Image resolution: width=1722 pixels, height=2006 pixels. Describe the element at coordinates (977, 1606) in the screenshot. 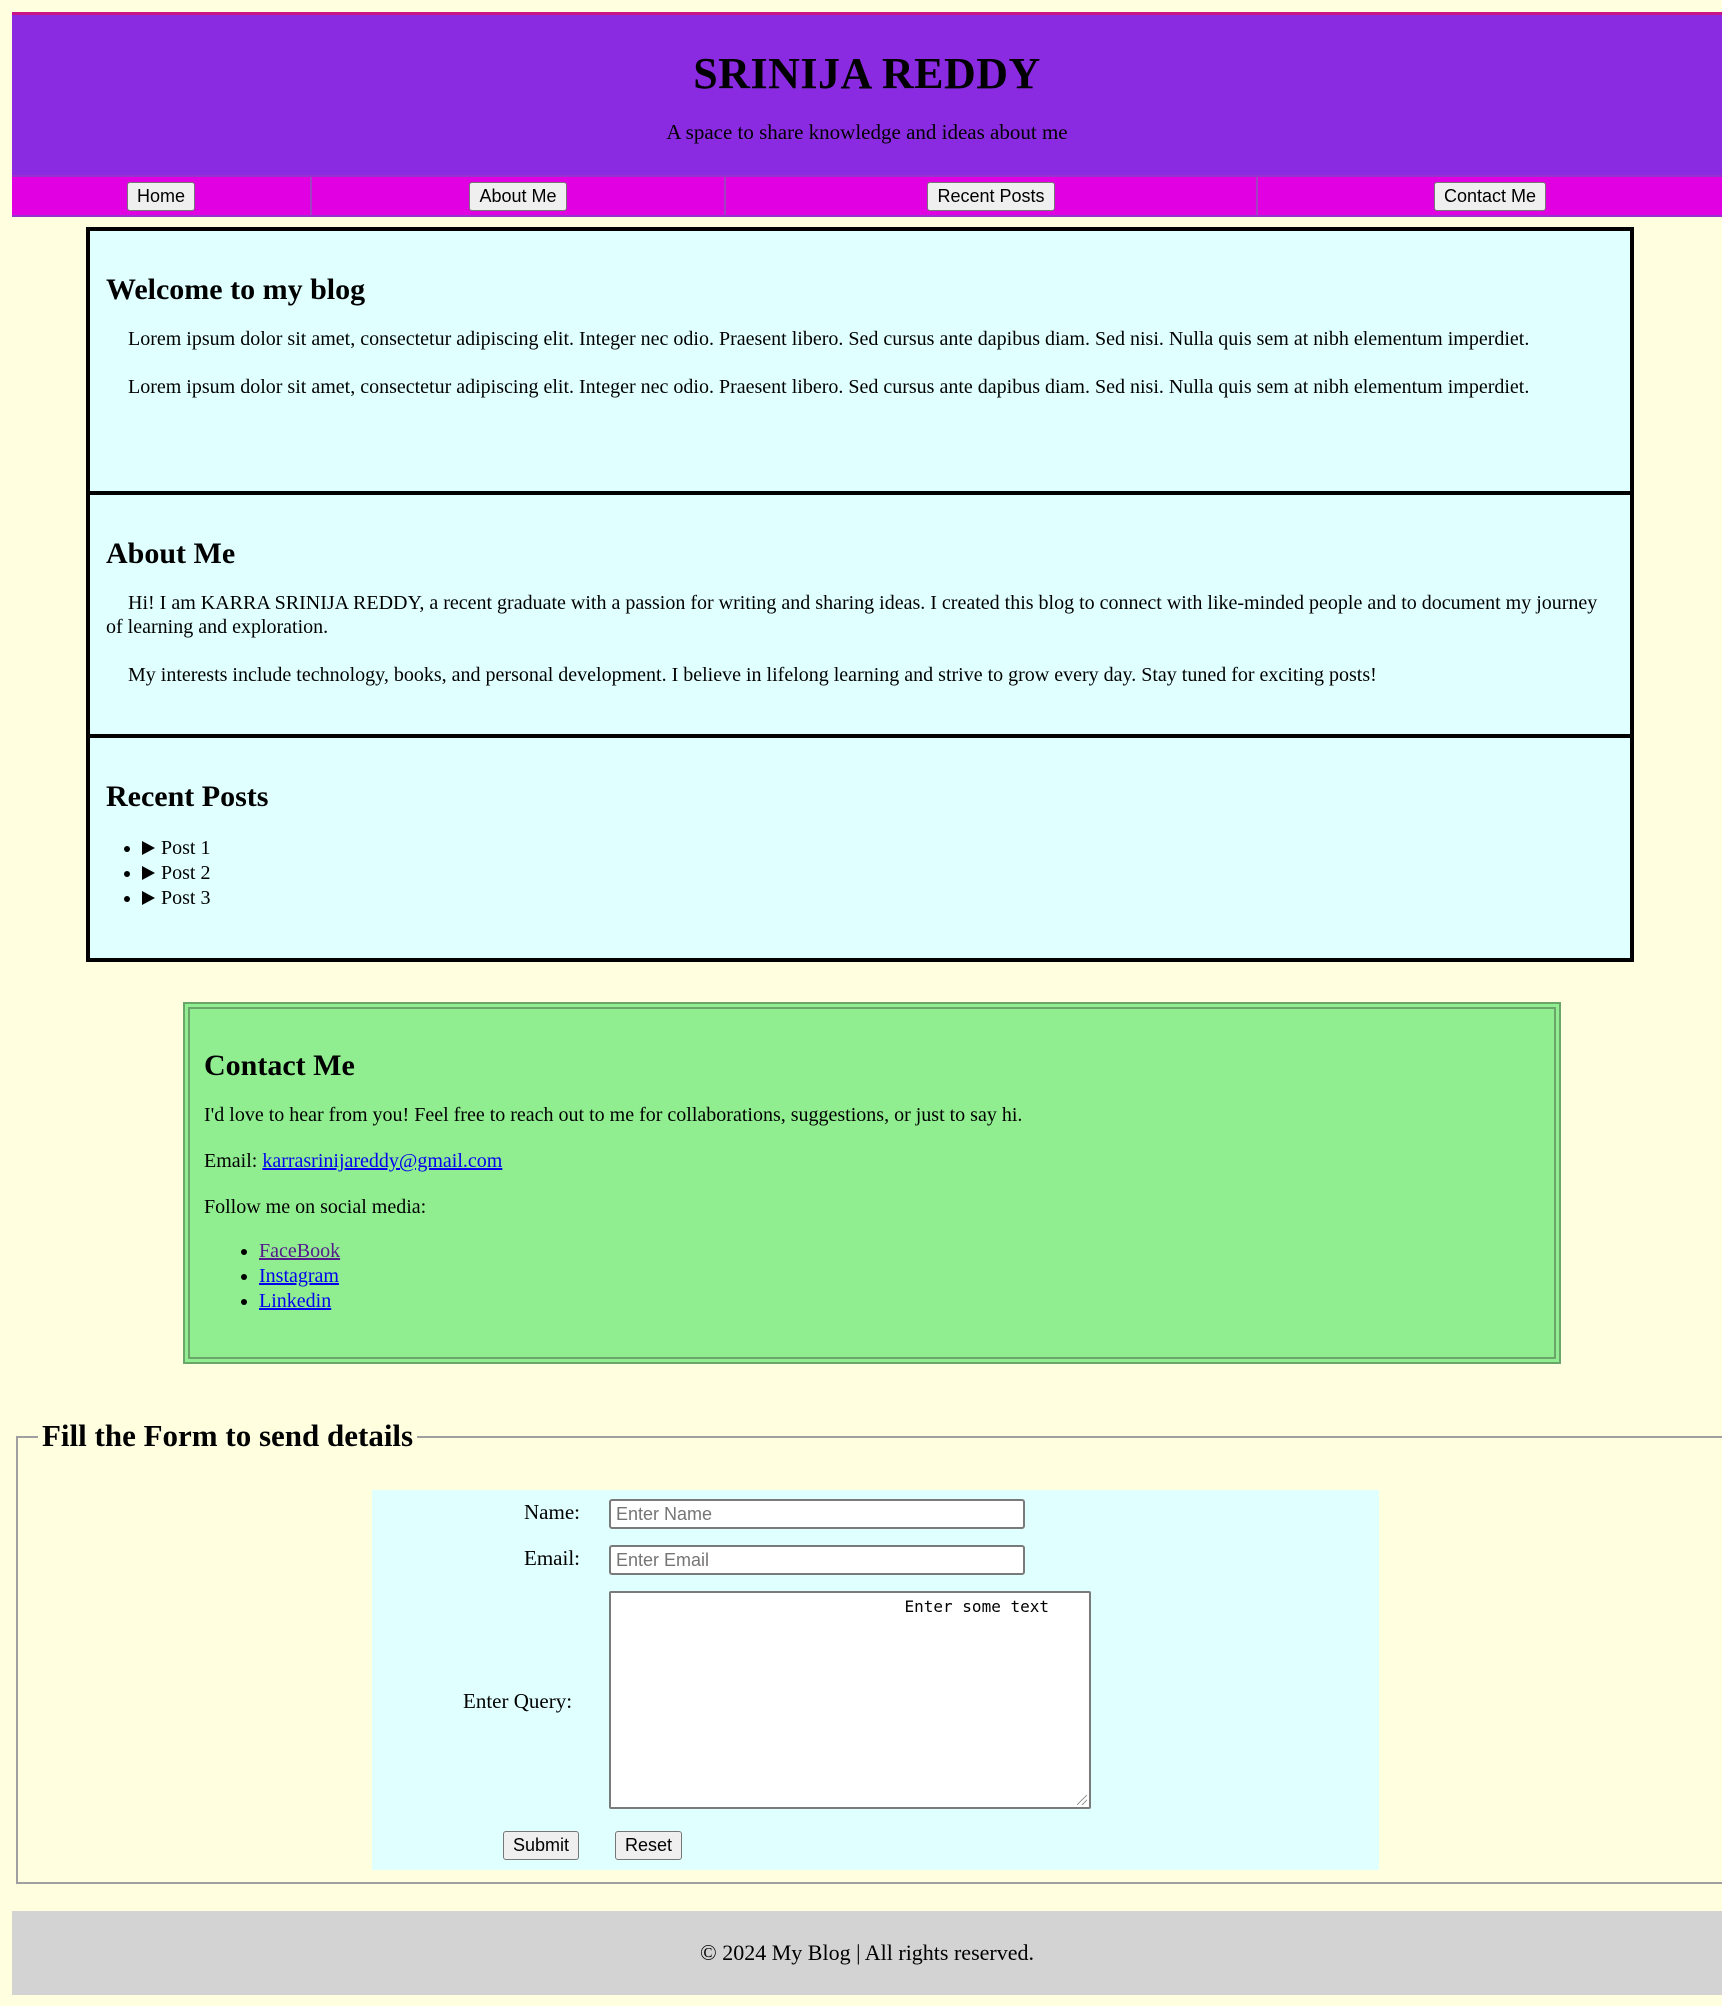

I see `query-text: Enter some text` at that location.